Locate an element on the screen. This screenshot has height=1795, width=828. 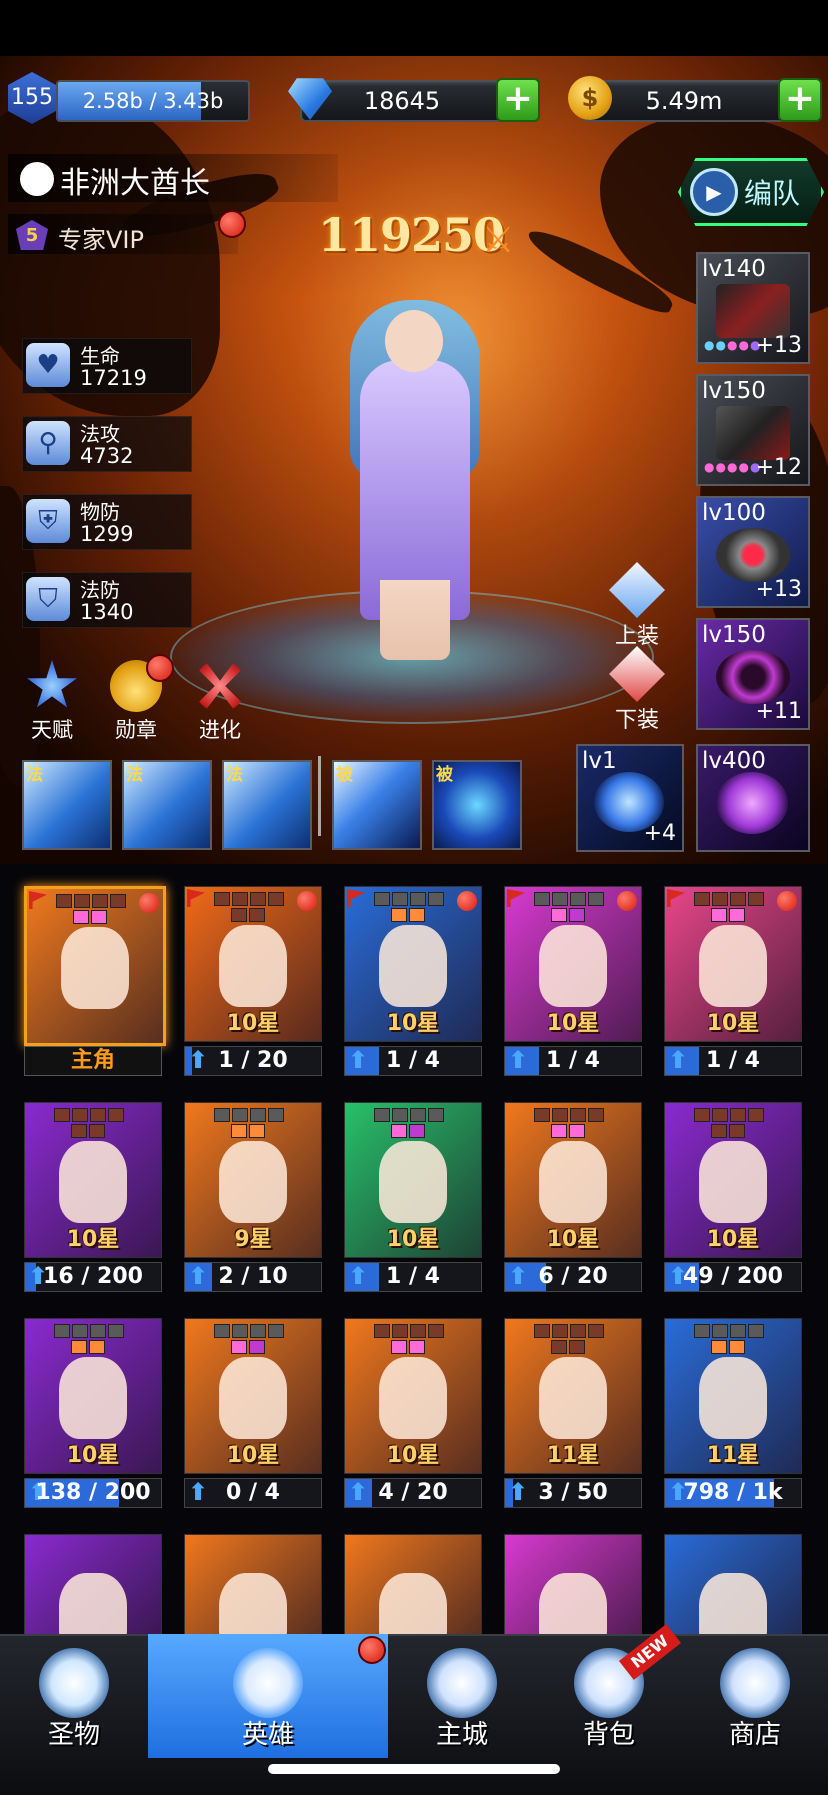
relic-level: lv400 is located at coordinates (734, 761).